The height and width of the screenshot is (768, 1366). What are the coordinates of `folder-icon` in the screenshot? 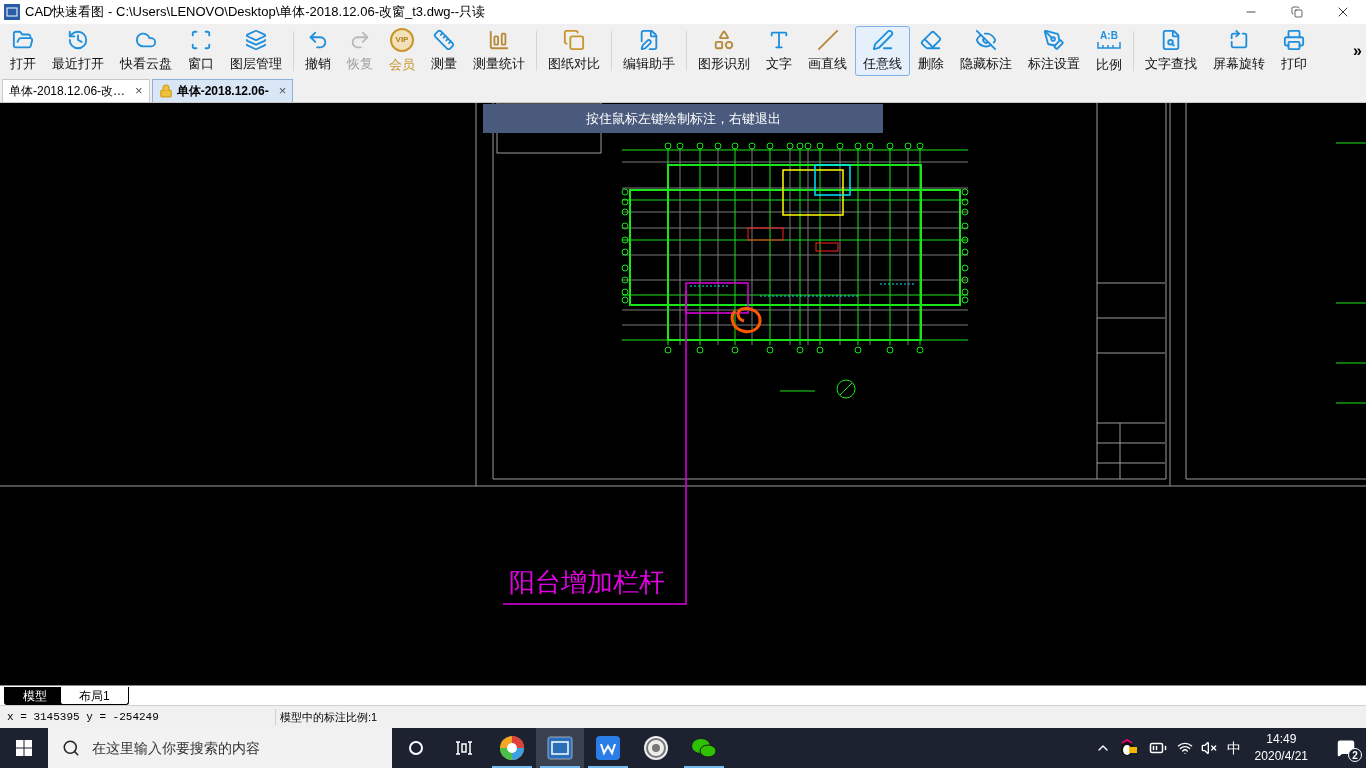 It's located at (23, 39).